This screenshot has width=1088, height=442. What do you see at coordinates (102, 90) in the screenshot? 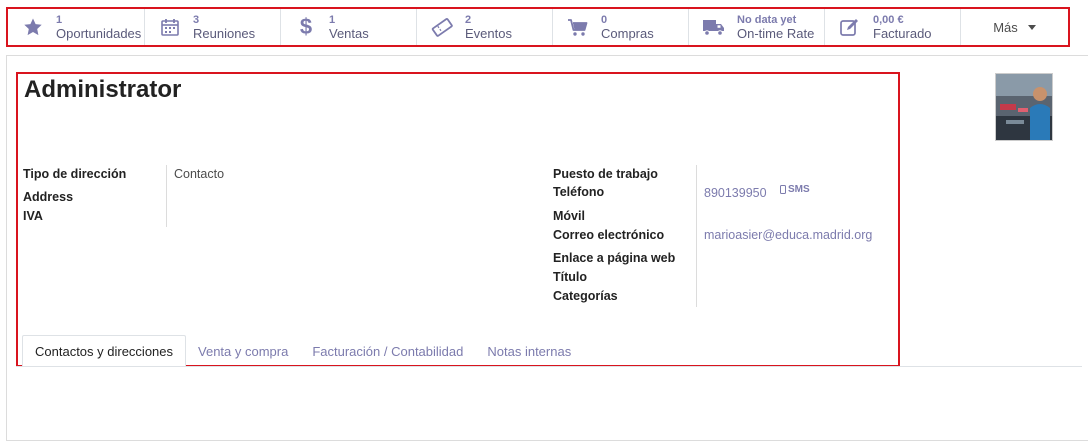
I see `contact-name: Administrator` at bounding box center [102, 90].